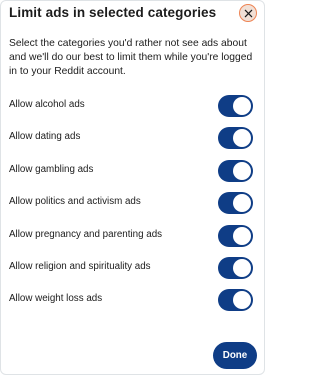 The width and height of the screenshot is (320, 375). I want to click on done-button: Done, so click(235, 355).